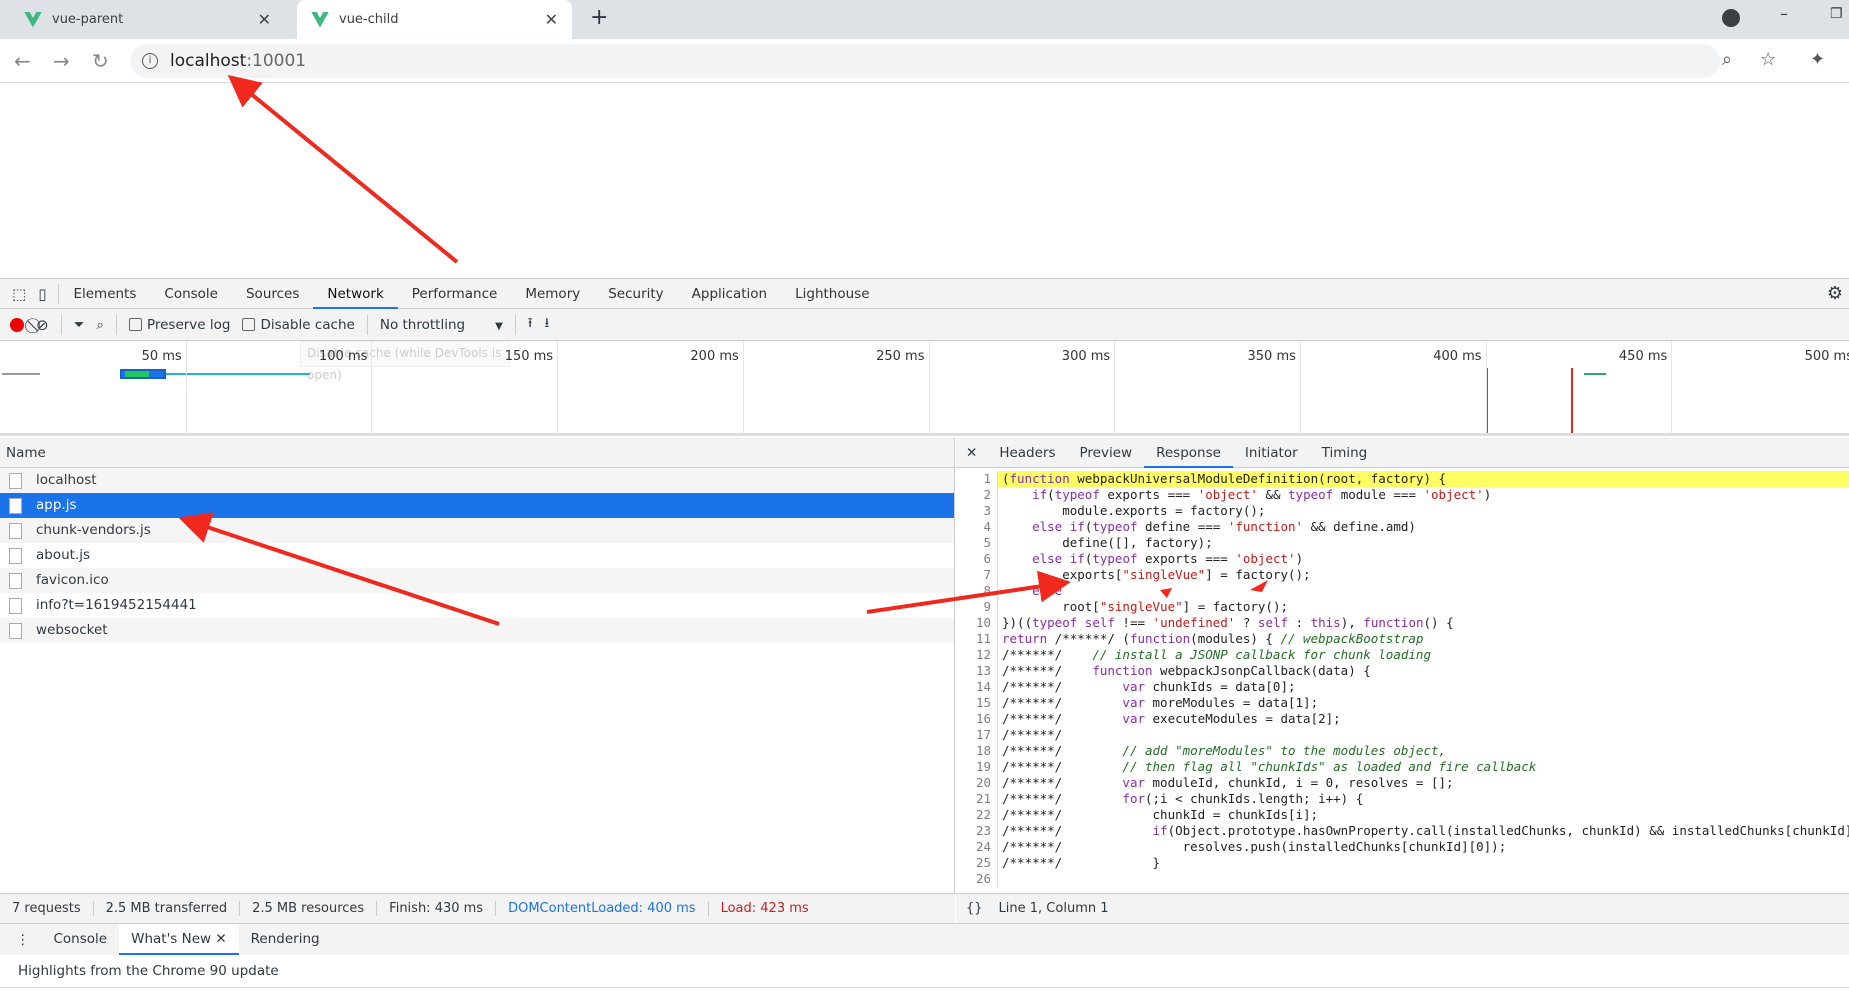 The width and height of the screenshot is (1849, 993). Describe the element at coordinates (477, 630) in the screenshot. I see `request-row: websocket` at that location.